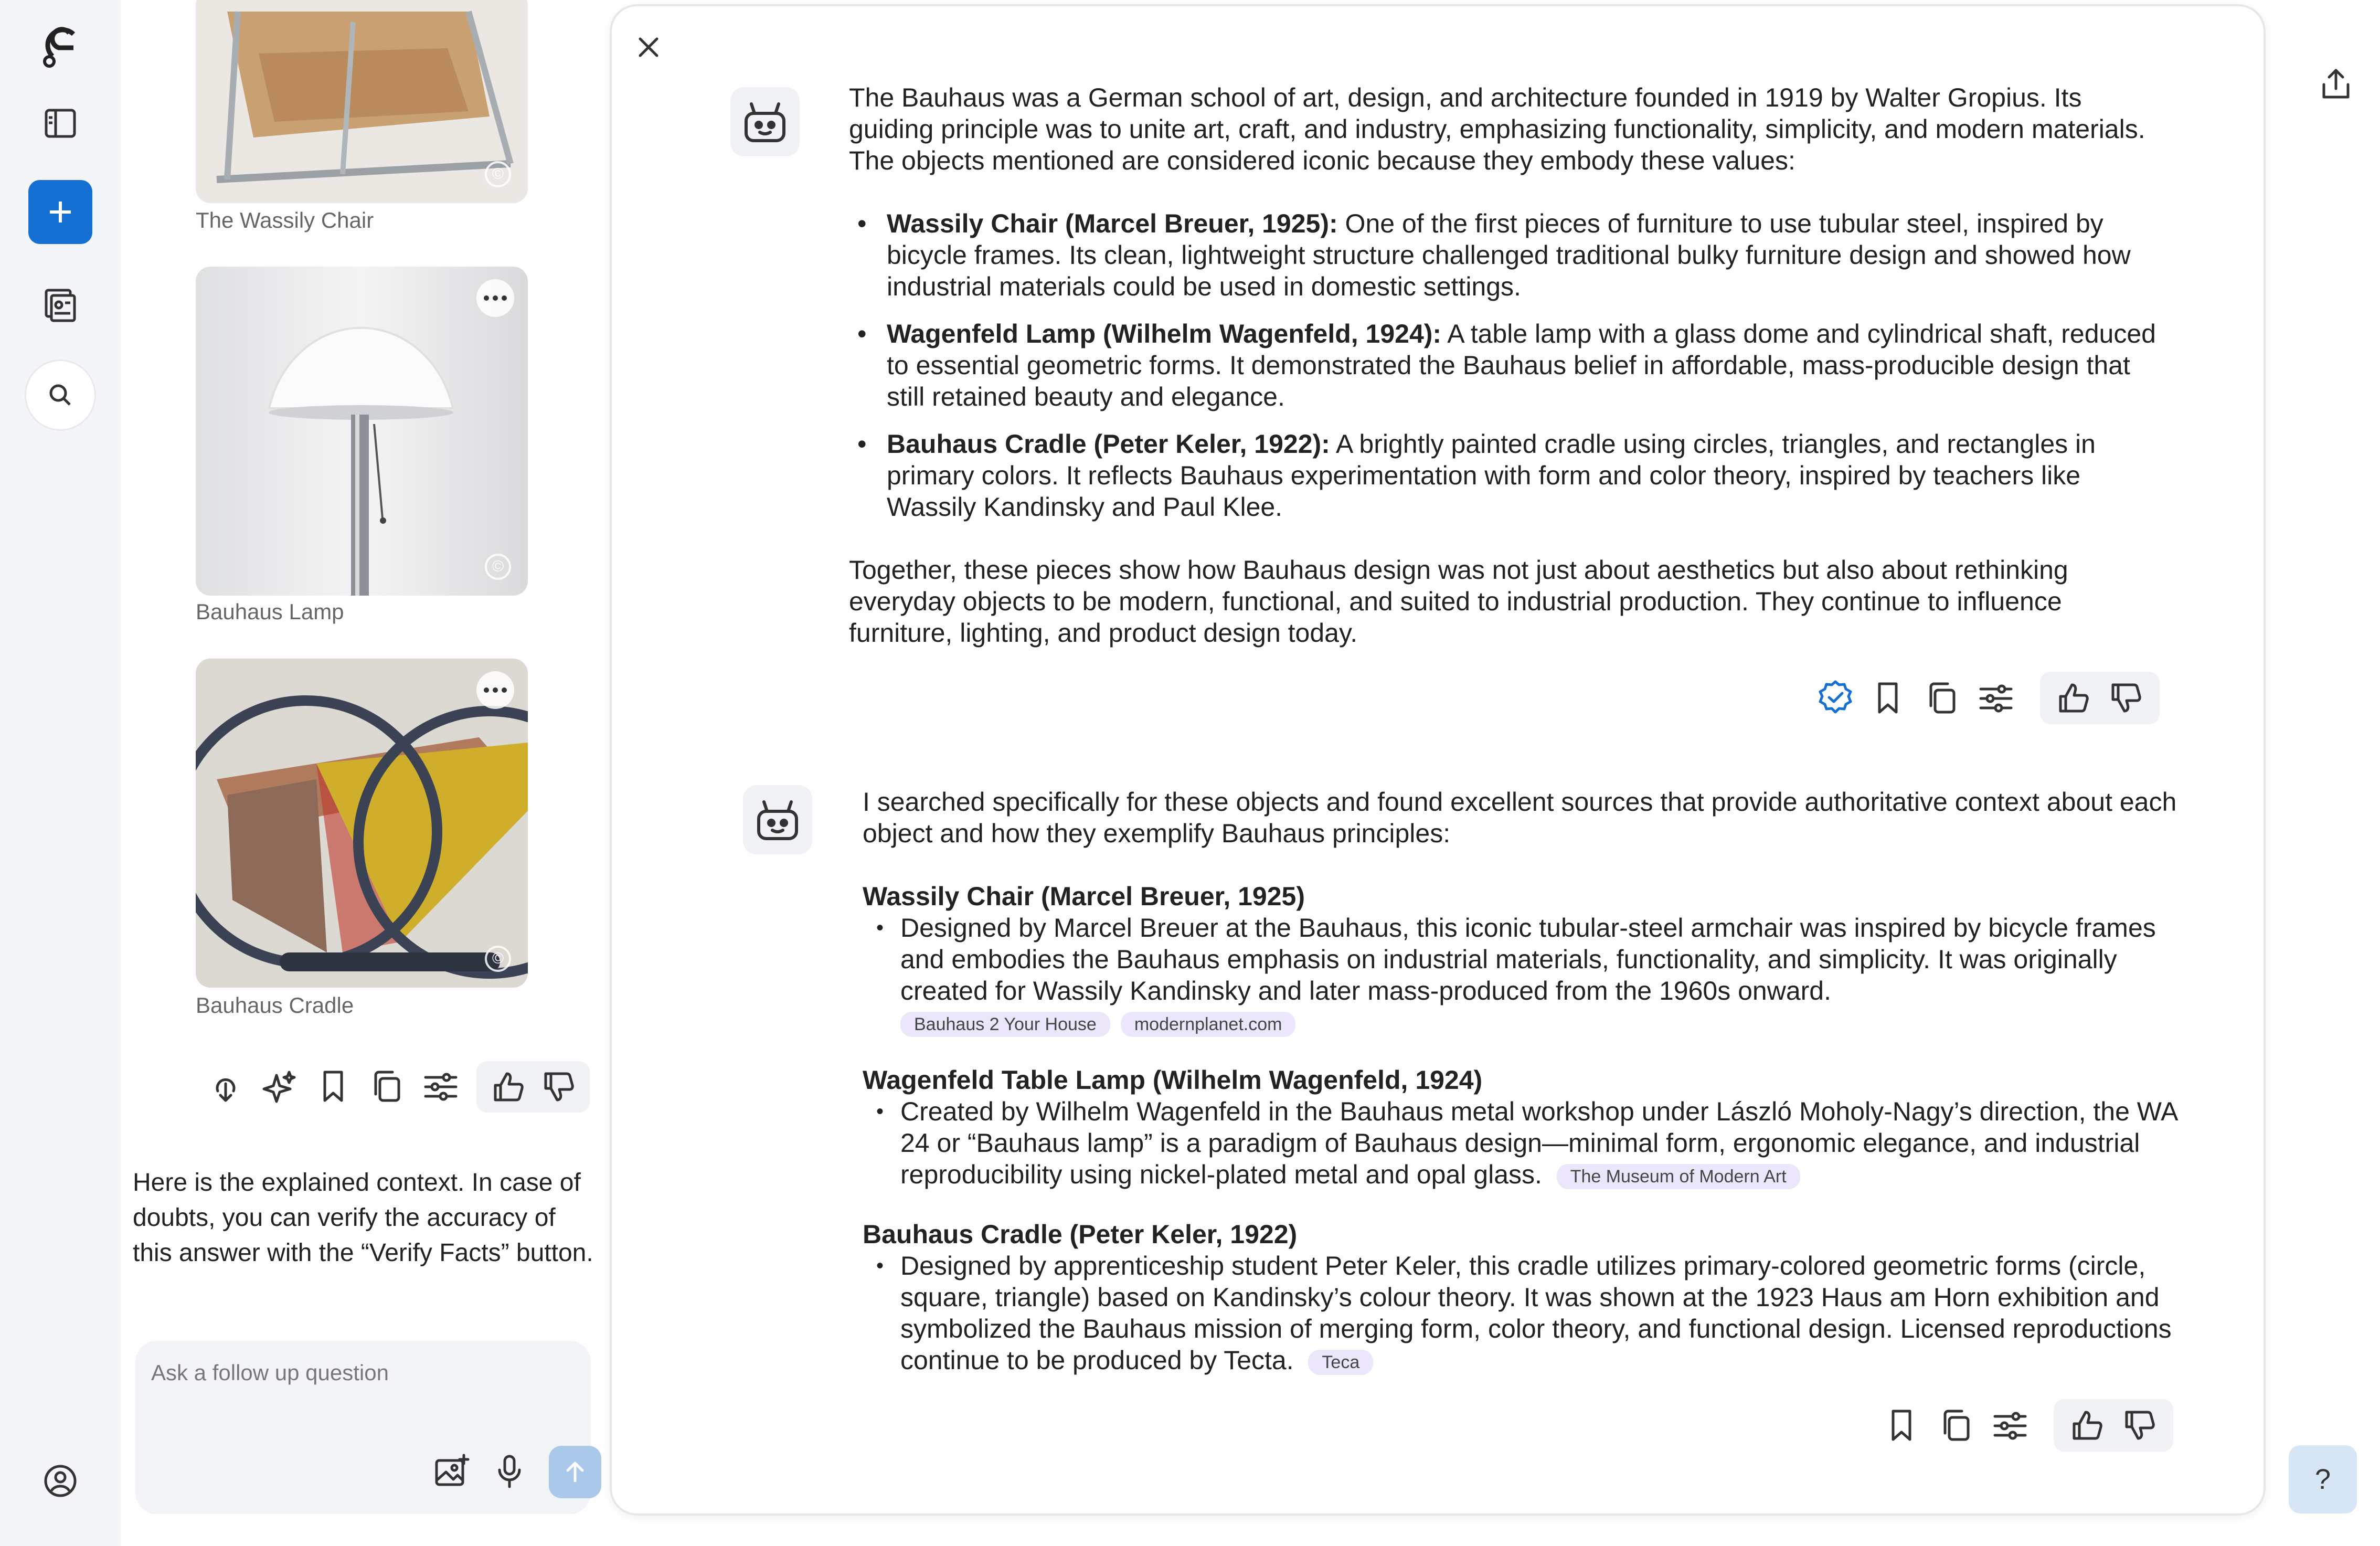 Image resolution: width=2380 pixels, height=1546 pixels. Describe the element at coordinates (1835, 698) in the screenshot. I see `verify-facts-icon` at that location.